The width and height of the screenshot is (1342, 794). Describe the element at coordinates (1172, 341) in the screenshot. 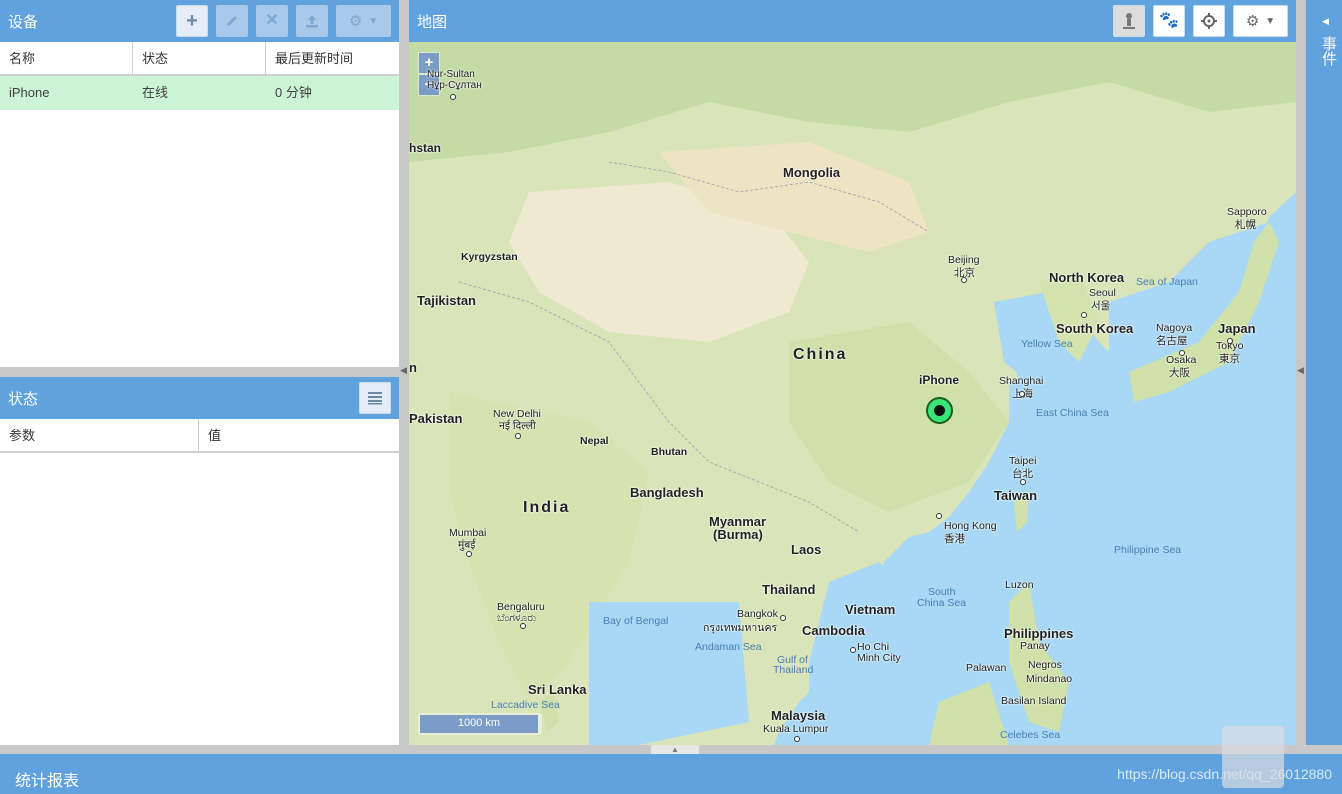

I see `map-label: 名古屋` at that location.